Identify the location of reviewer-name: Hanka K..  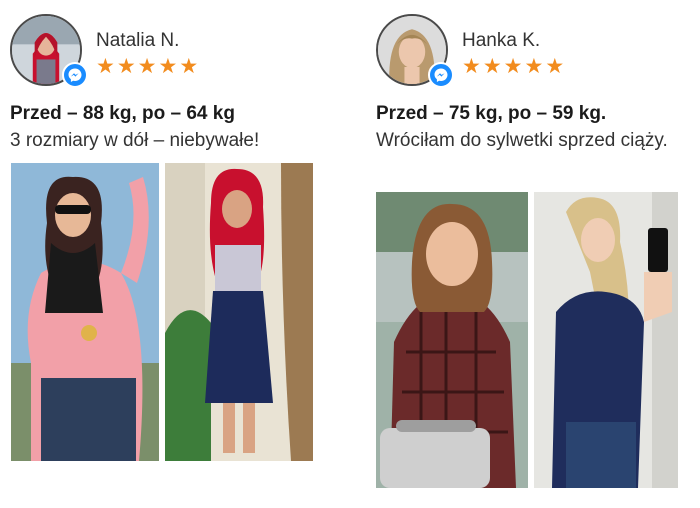
(501, 40).